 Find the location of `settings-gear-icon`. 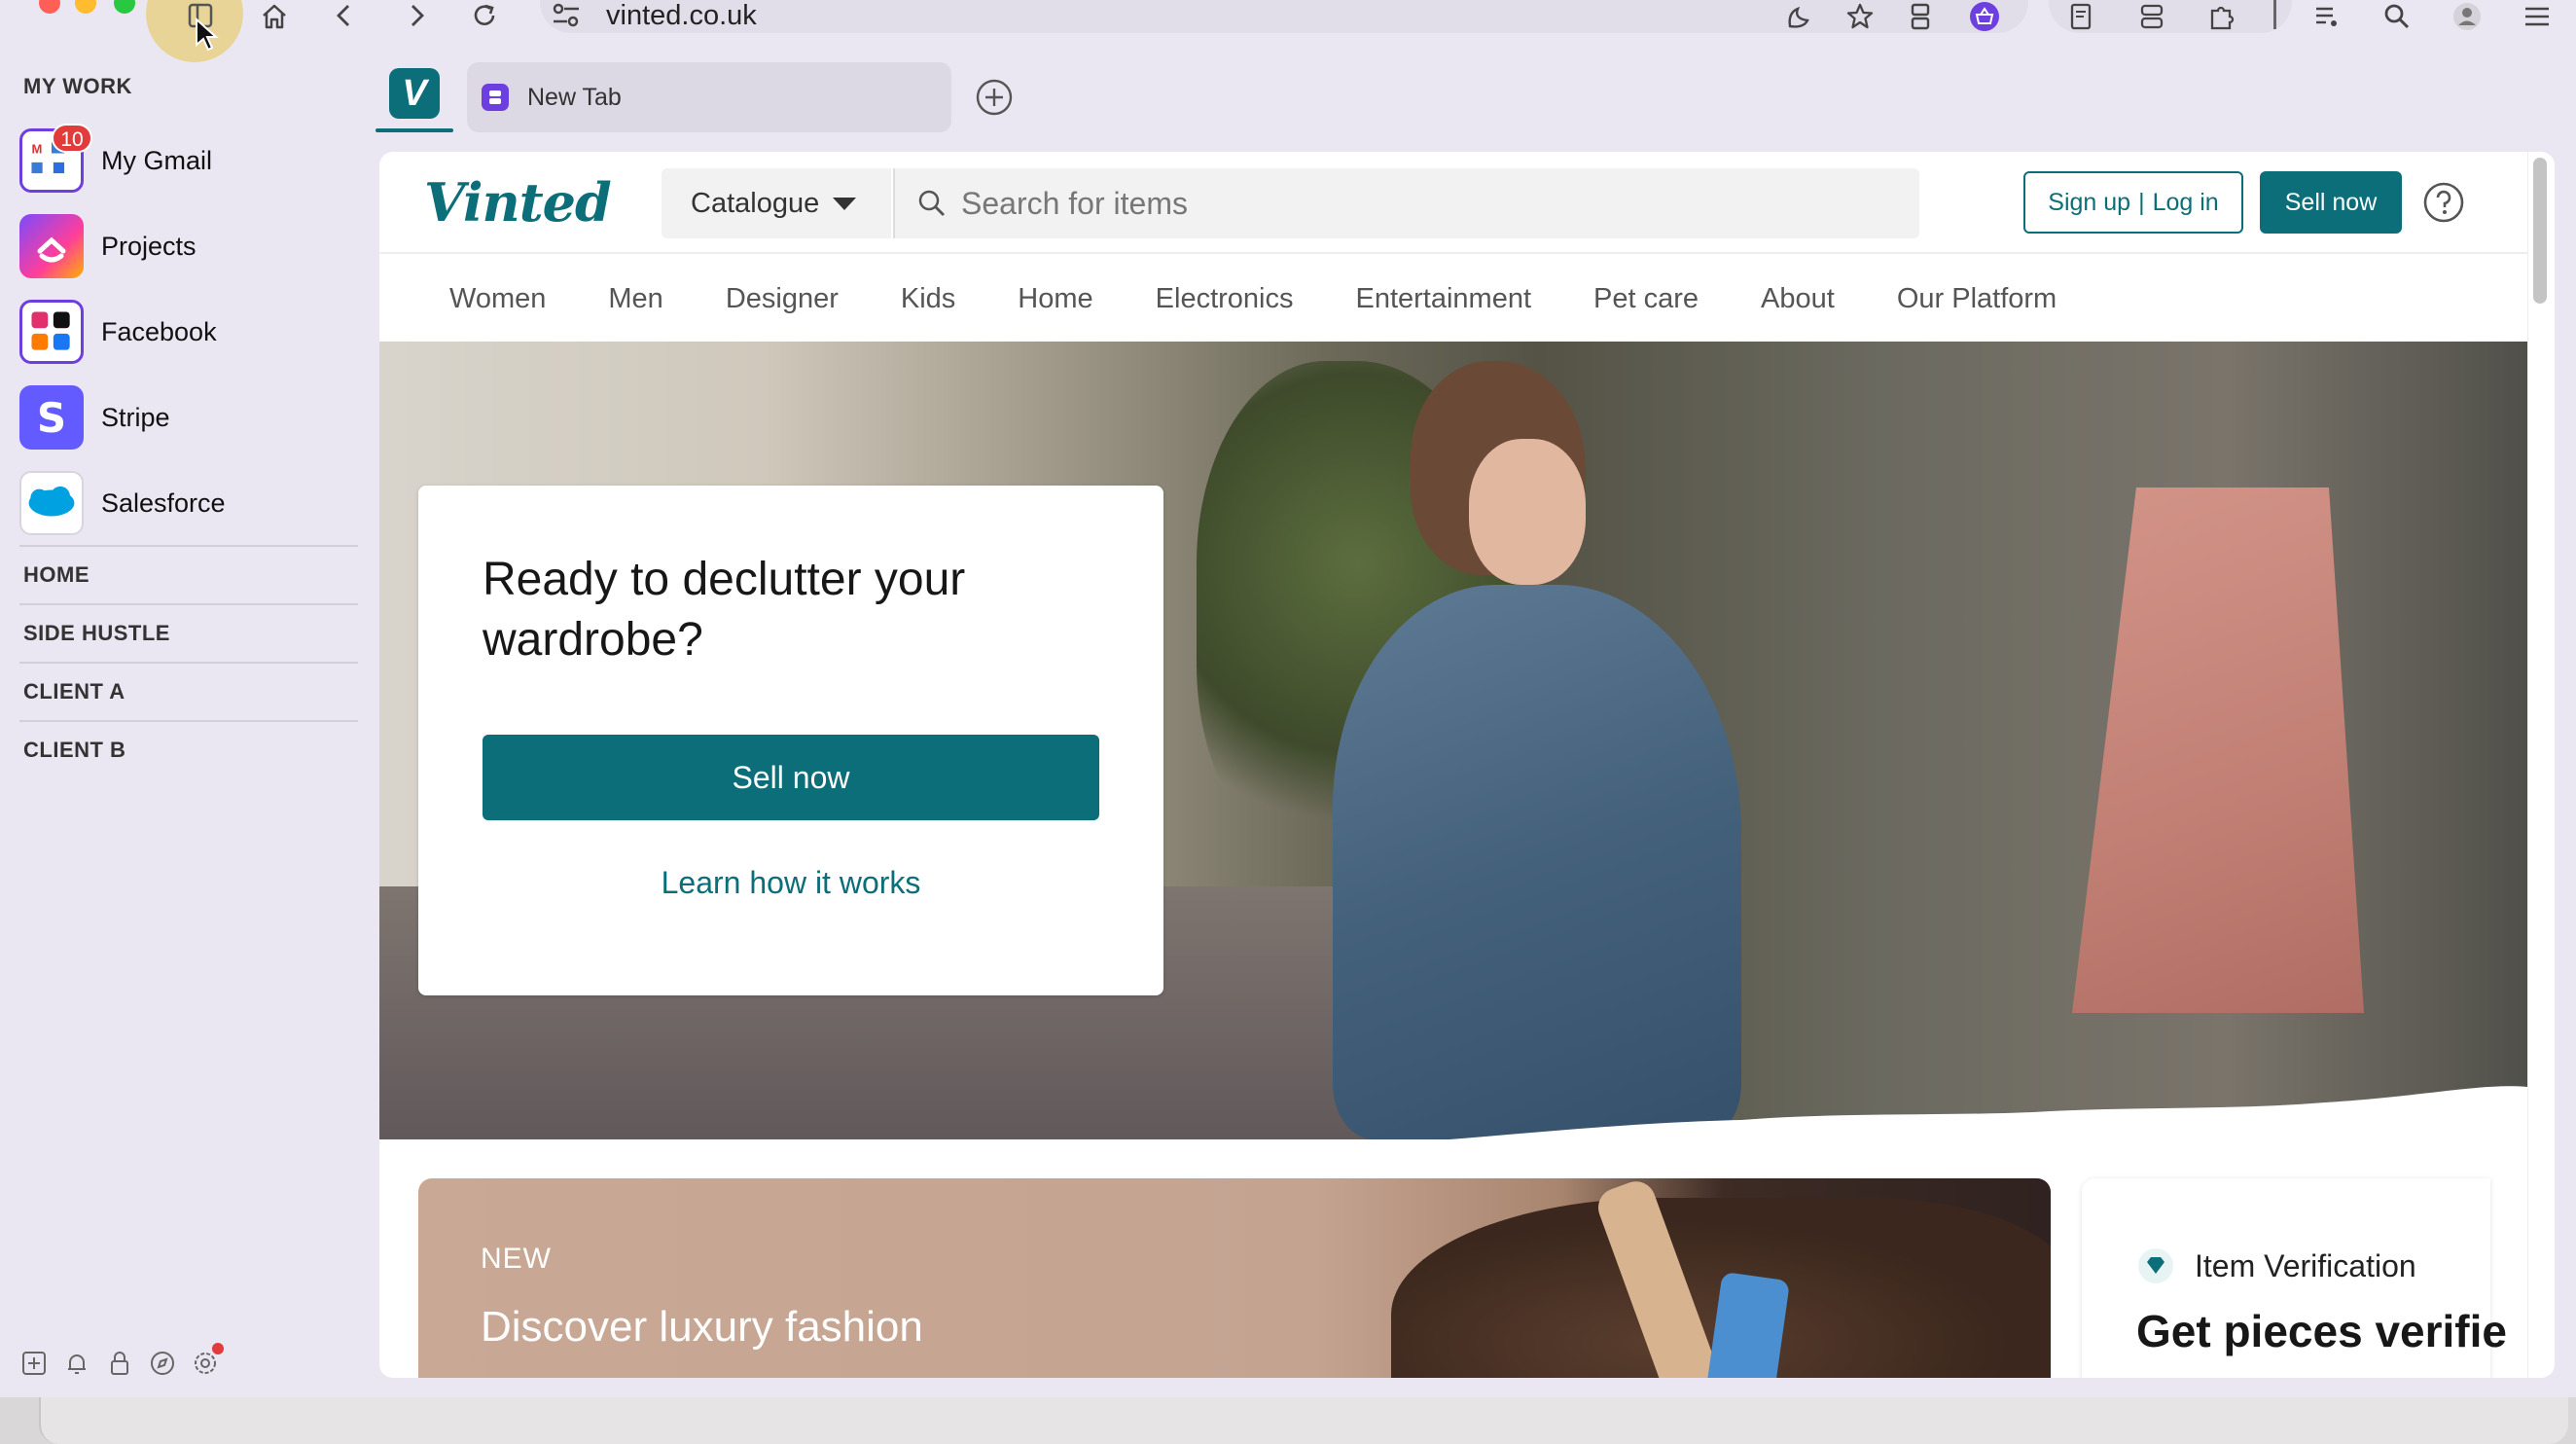

settings-gear-icon is located at coordinates (207, 1363).